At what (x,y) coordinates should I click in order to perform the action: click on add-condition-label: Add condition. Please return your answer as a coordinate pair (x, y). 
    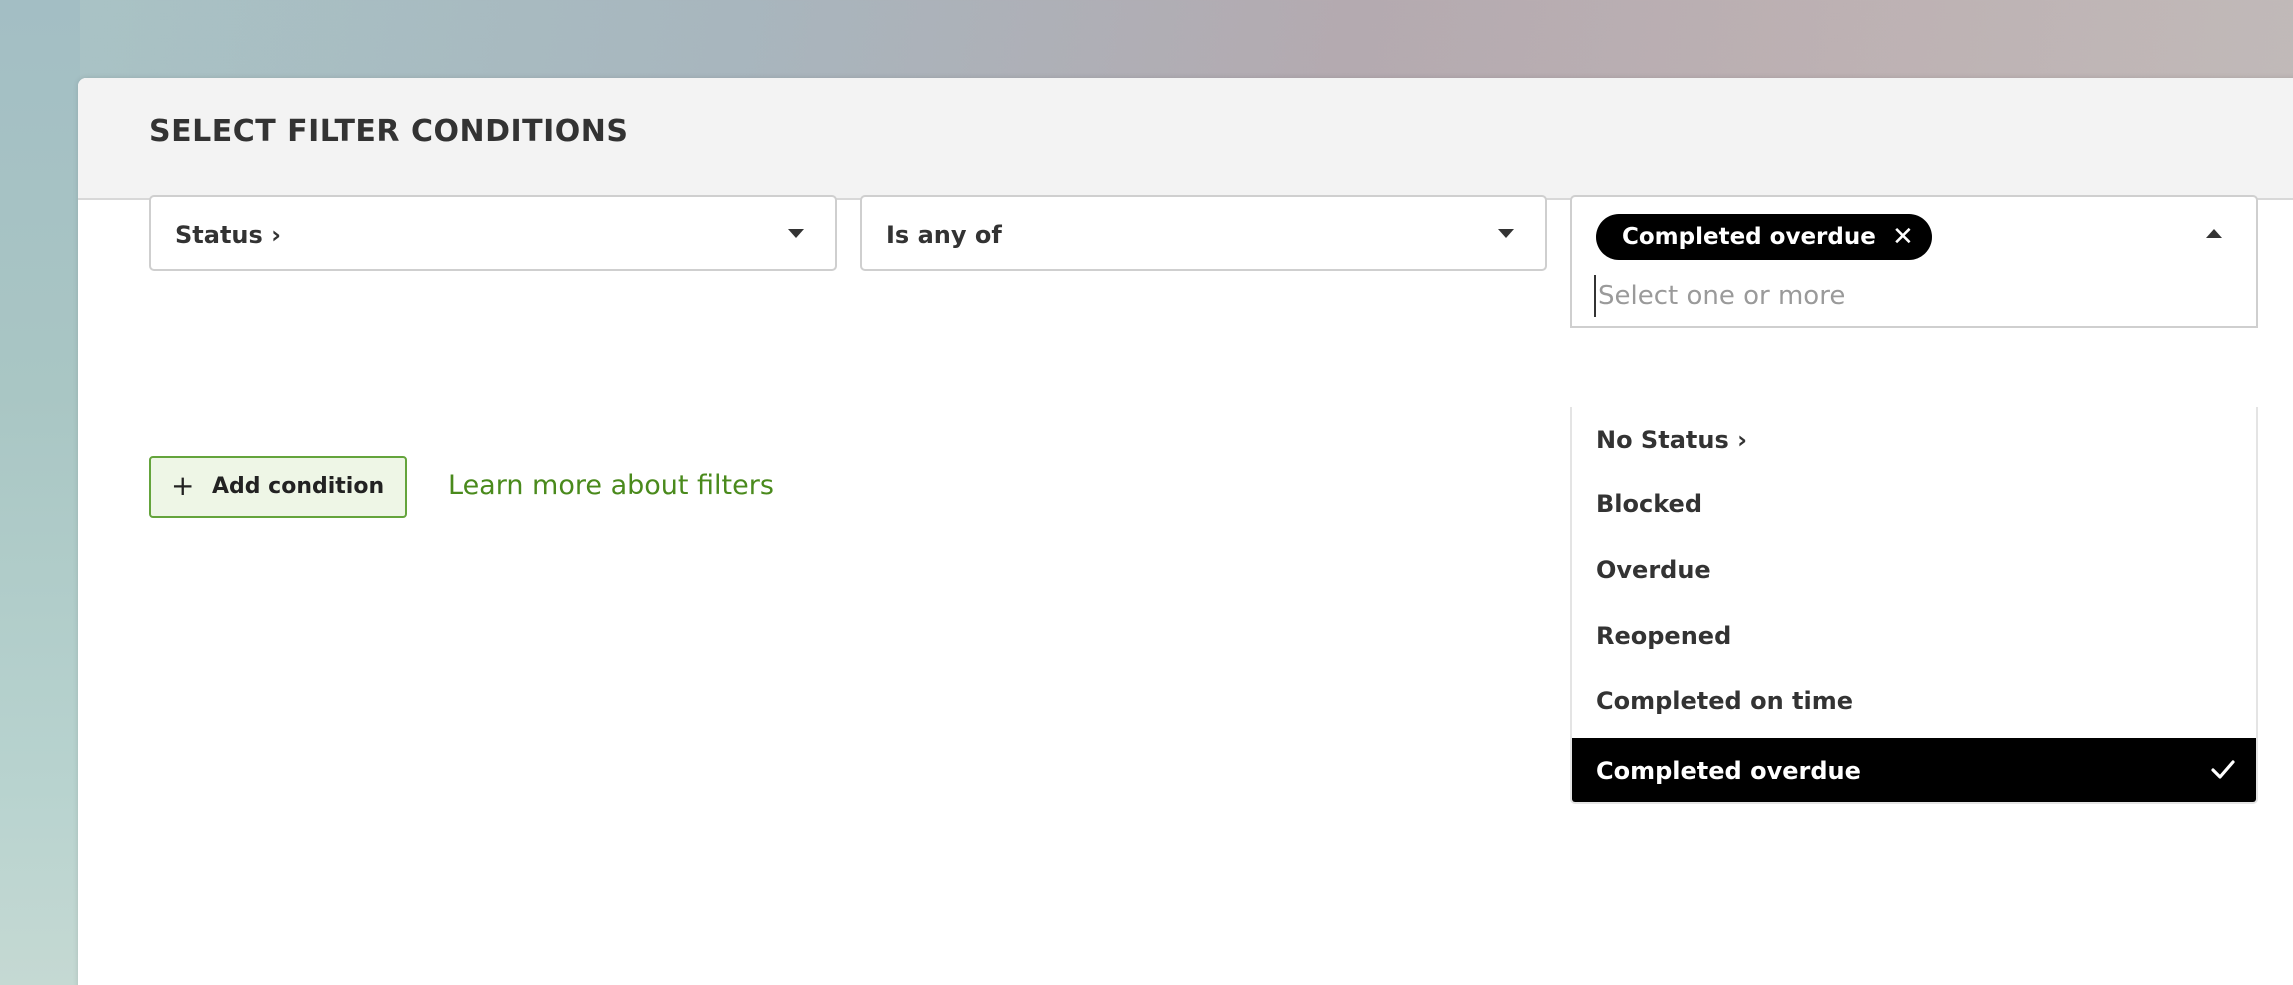
    Looking at the image, I should click on (298, 486).